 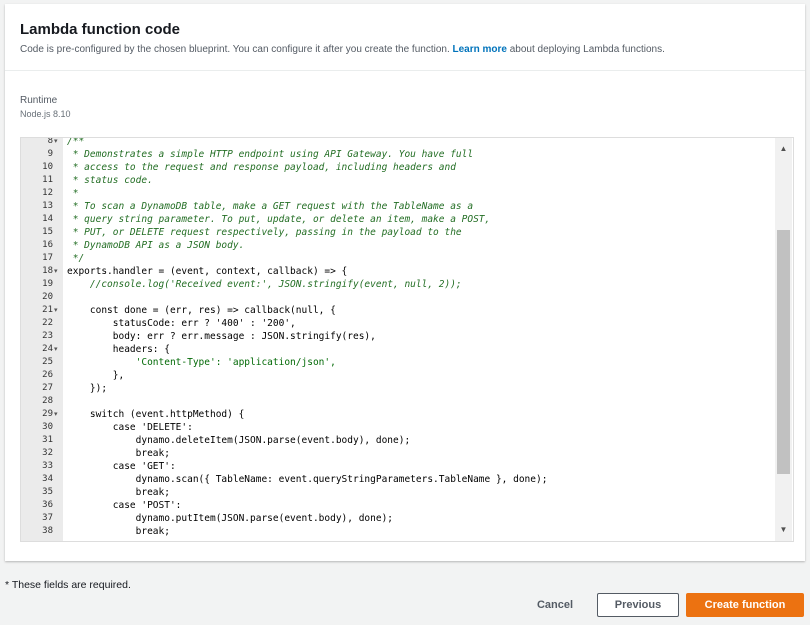 What do you see at coordinates (47, 518) in the screenshot?
I see `line-number: 37` at bounding box center [47, 518].